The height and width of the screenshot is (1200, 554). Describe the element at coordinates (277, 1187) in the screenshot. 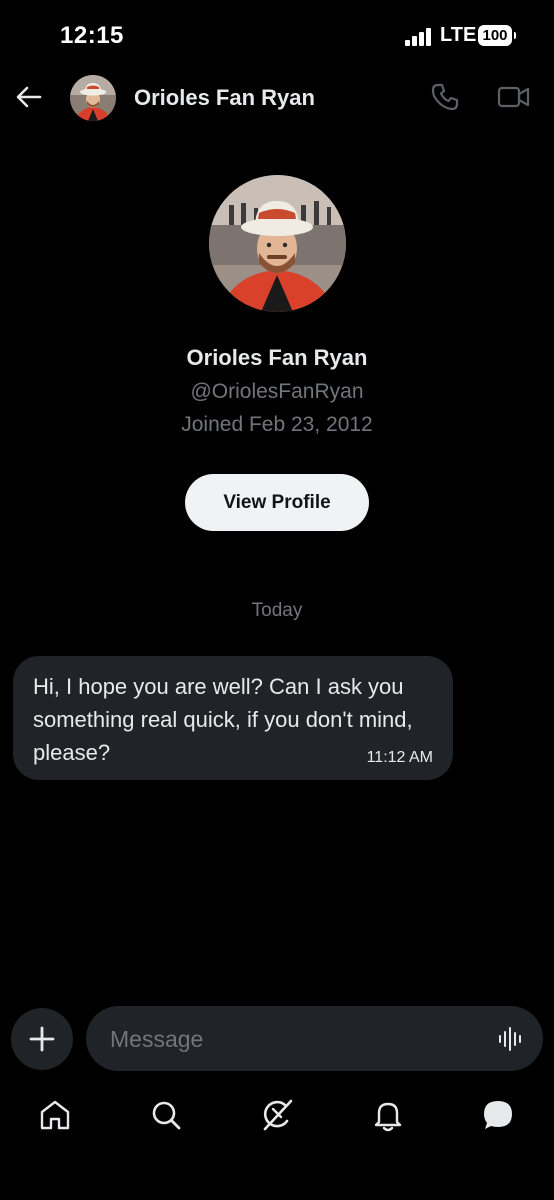

I see `home-indicator` at that location.